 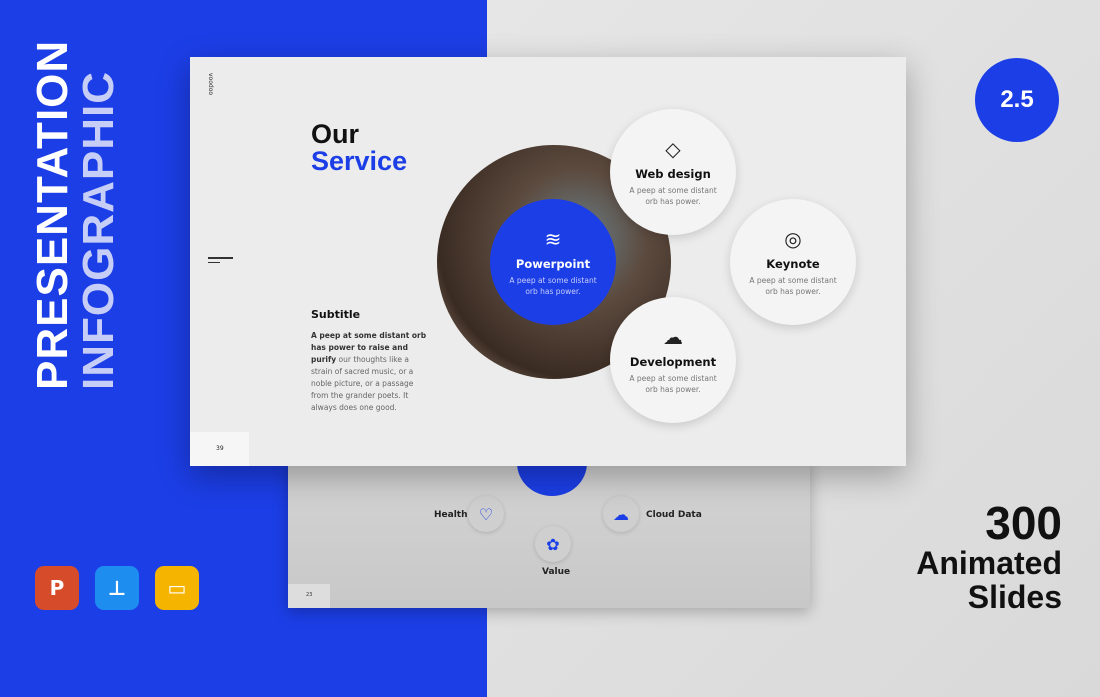 I want to click on promo-line-2: Slides, so click(x=1014, y=597).